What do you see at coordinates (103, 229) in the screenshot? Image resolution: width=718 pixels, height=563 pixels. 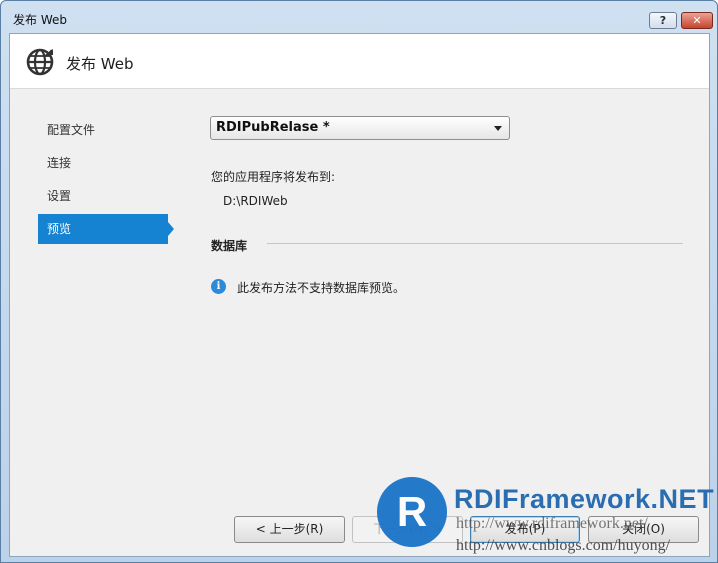 I see `sidebar-item-preview: 预览` at bounding box center [103, 229].